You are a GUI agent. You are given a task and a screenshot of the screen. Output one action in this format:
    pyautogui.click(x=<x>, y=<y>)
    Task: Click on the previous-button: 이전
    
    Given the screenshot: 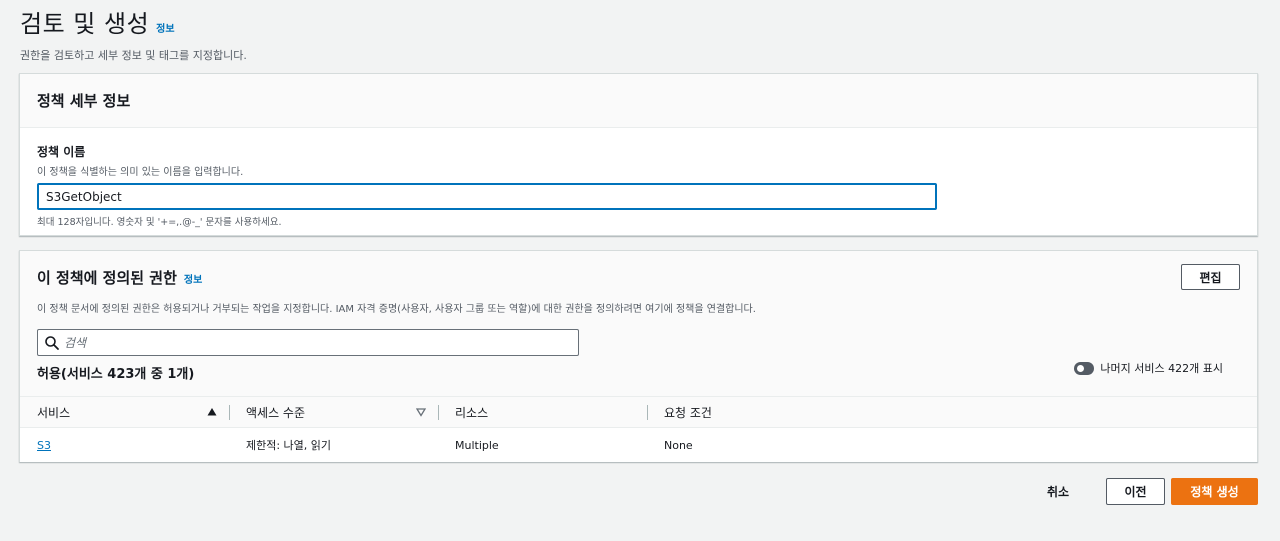 What is the action you would take?
    pyautogui.click(x=1135, y=491)
    